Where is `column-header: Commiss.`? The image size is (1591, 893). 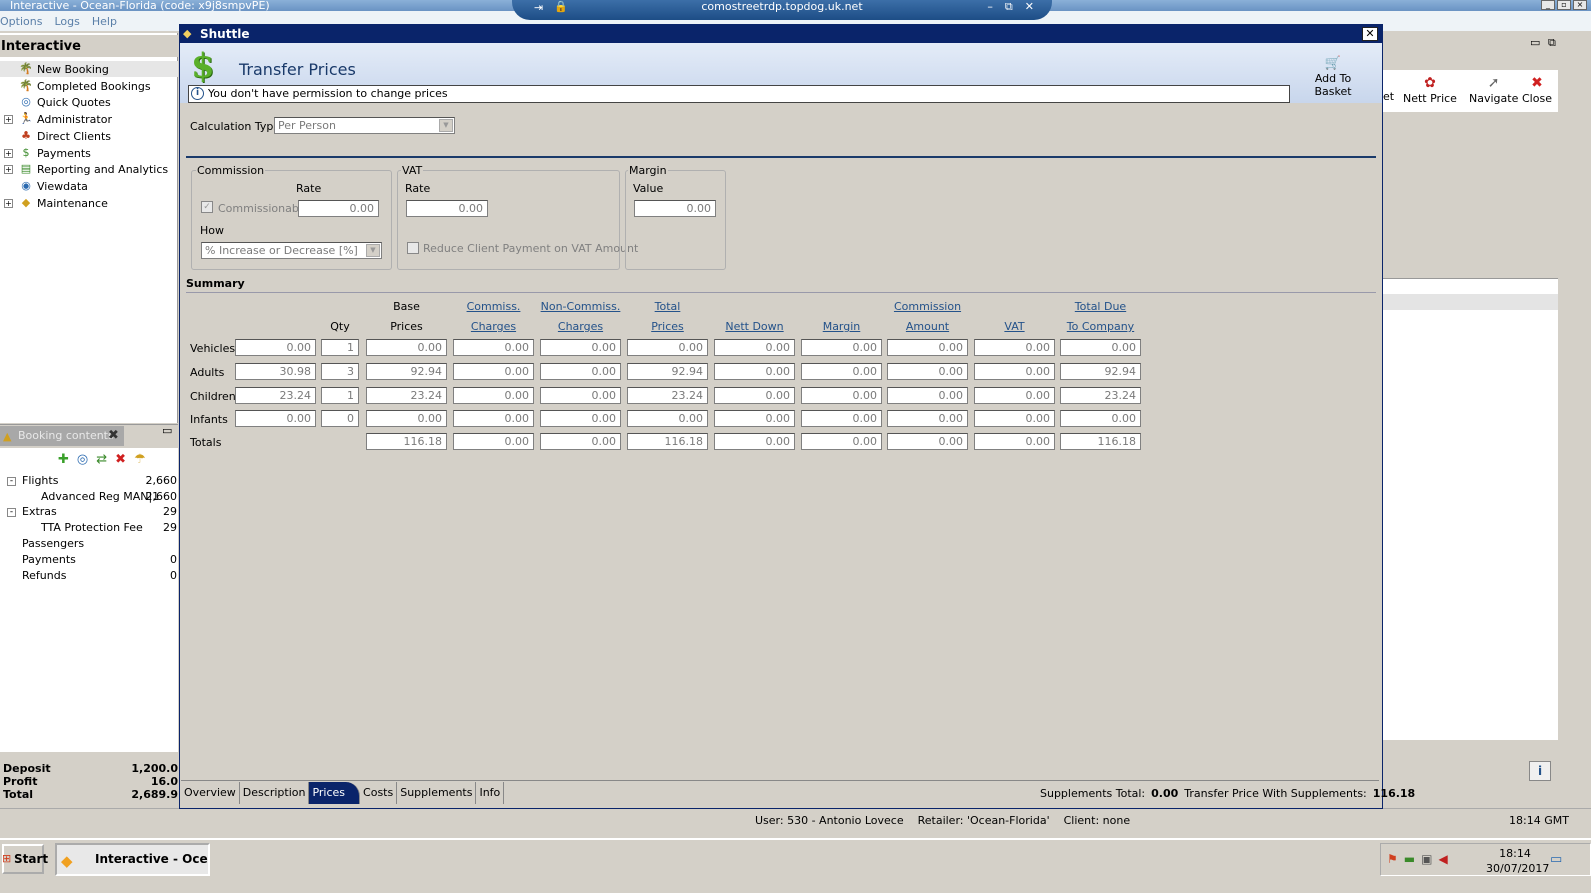 column-header: Commiss. is located at coordinates (493, 306).